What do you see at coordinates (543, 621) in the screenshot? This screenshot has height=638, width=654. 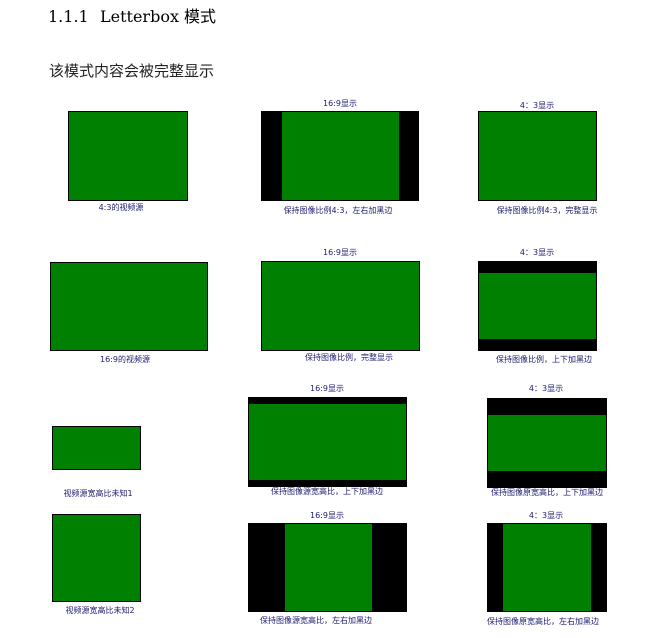 I see `row4-43-caption: 保持图像原宽高比，左右加黑边` at bounding box center [543, 621].